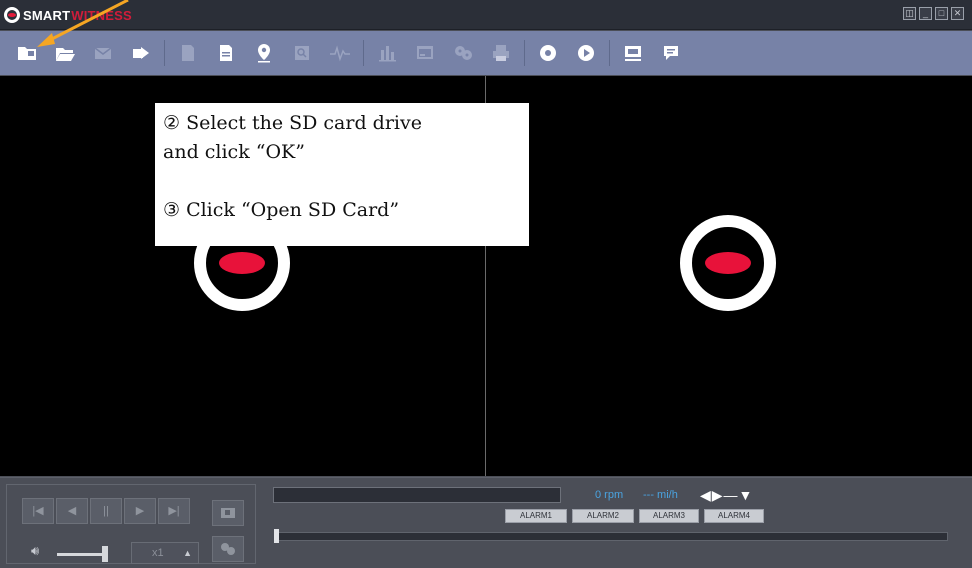 This screenshot has height=568, width=972. What do you see at coordinates (417, 495) in the screenshot?
I see `gsensor-graph` at bounding box center [417, 495].